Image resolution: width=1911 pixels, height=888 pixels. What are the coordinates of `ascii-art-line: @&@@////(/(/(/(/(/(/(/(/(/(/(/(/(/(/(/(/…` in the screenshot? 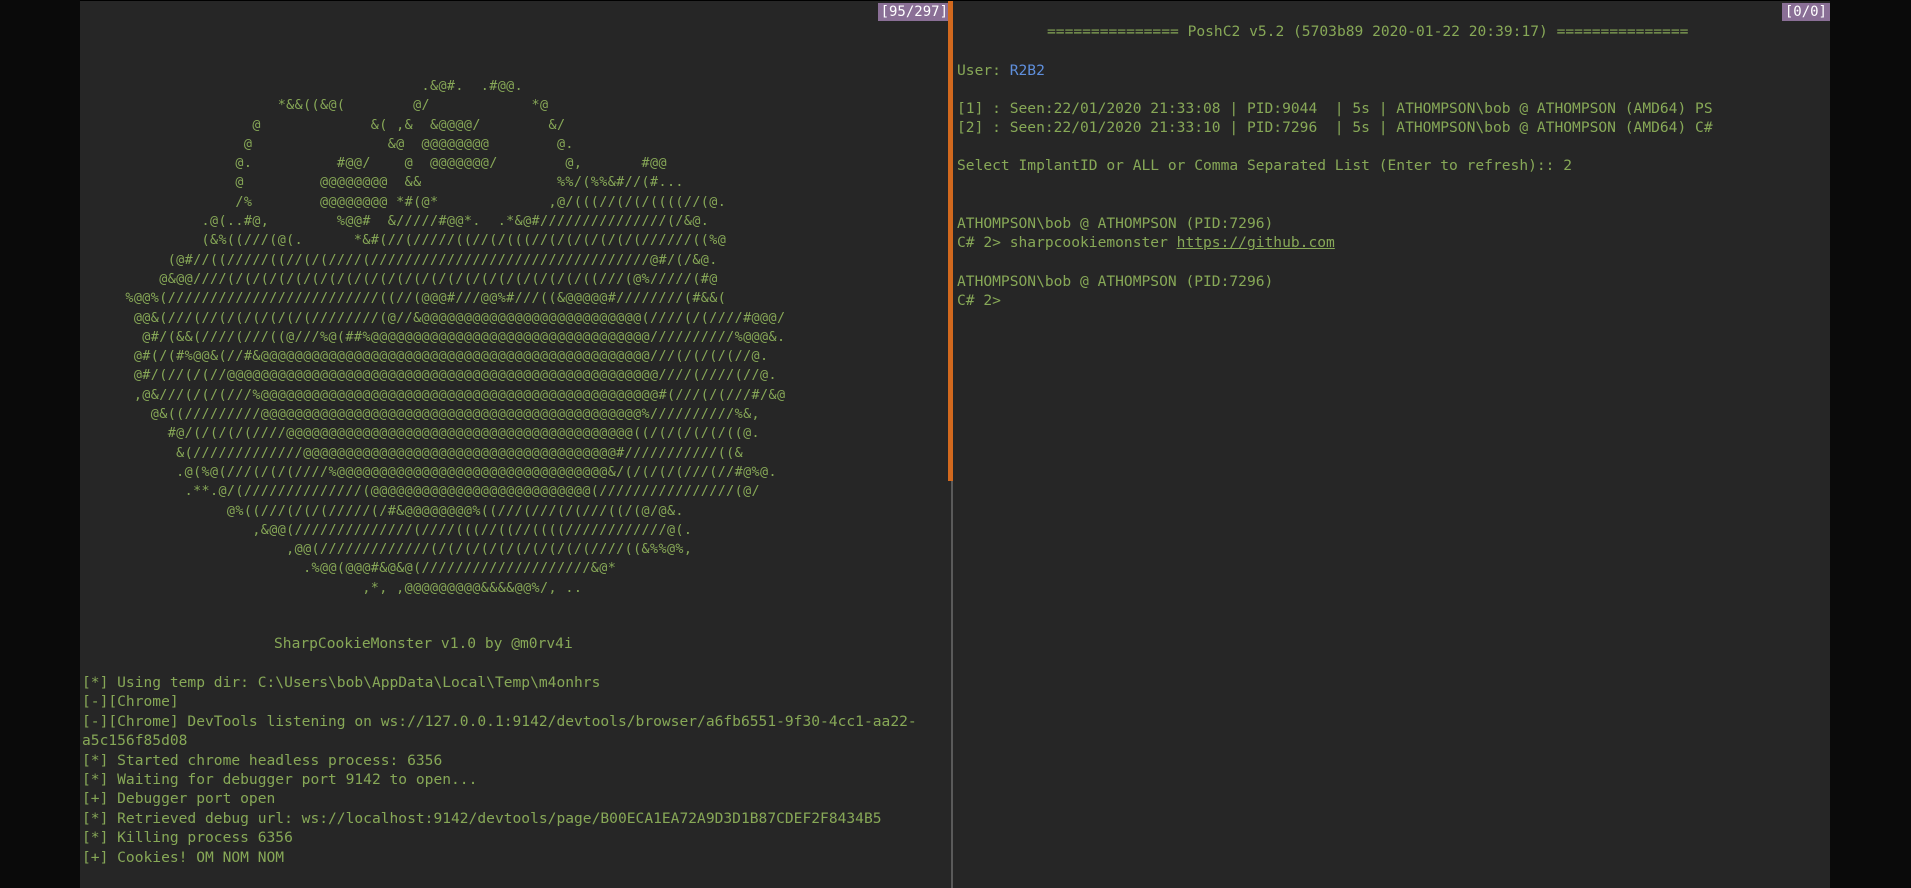 It's located at (409, 279).